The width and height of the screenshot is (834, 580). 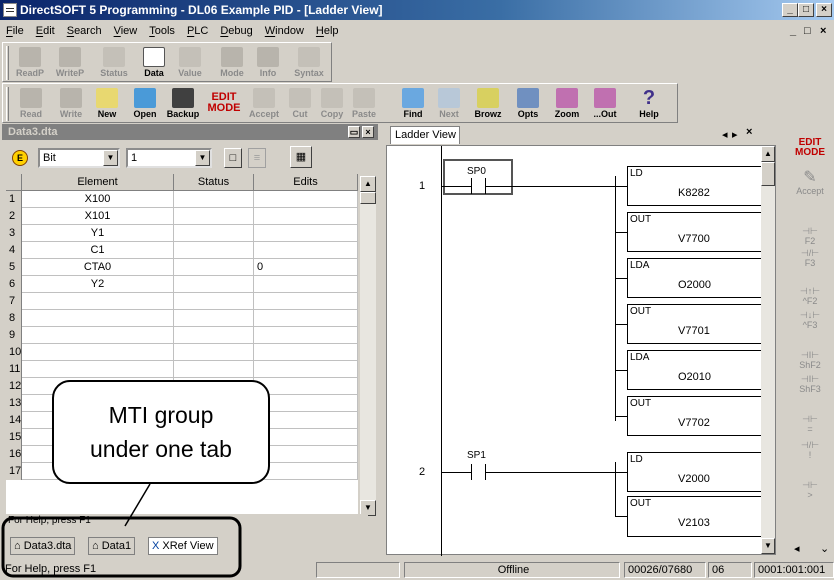 What do you see at coordinates (824, 10) in the screenshot?
I see `close-button: ×` at bounding box center [824, 10].